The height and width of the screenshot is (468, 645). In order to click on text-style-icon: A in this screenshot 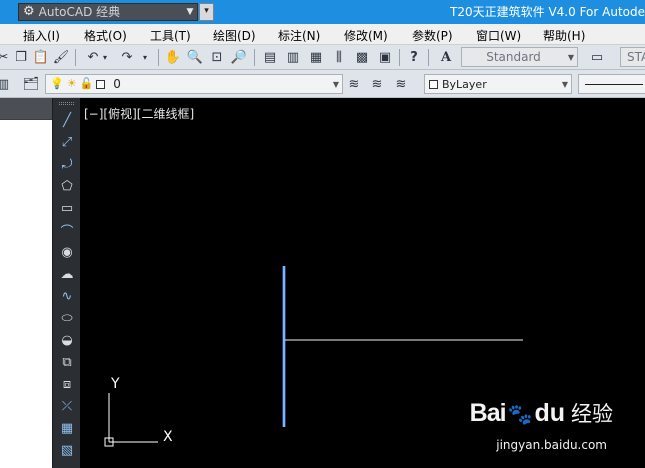, I will do `click(446, 57)`.